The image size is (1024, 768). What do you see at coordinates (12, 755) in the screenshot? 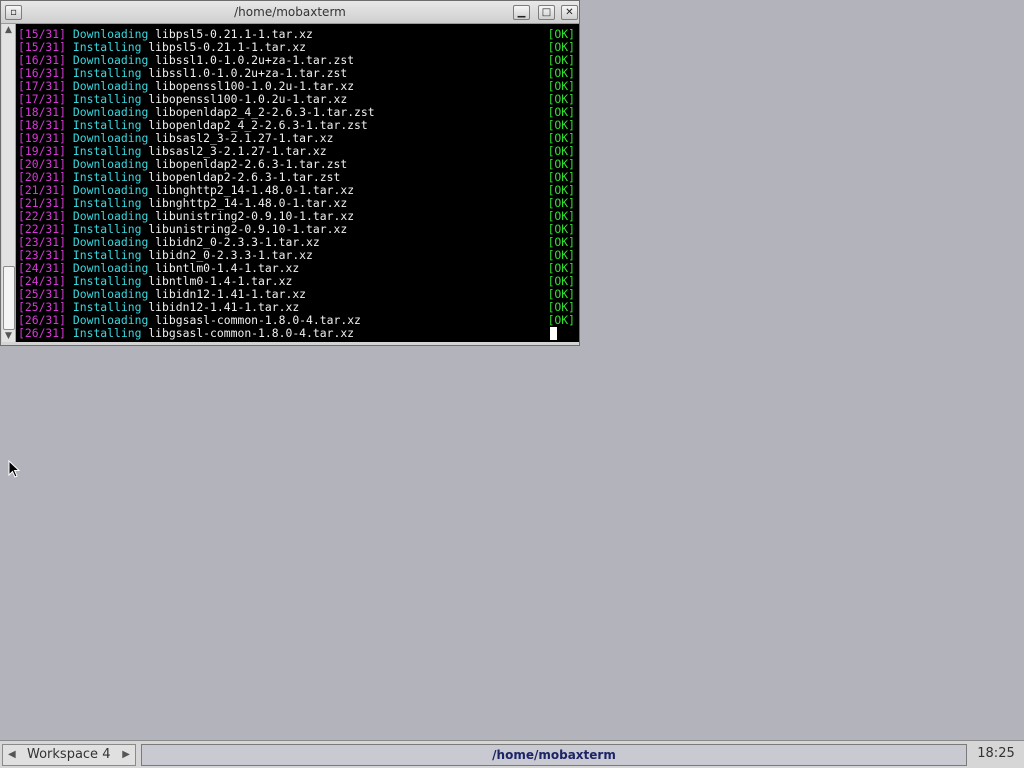
I see `workspace-prev-icon: ◀` at bounding box center [12, 755].